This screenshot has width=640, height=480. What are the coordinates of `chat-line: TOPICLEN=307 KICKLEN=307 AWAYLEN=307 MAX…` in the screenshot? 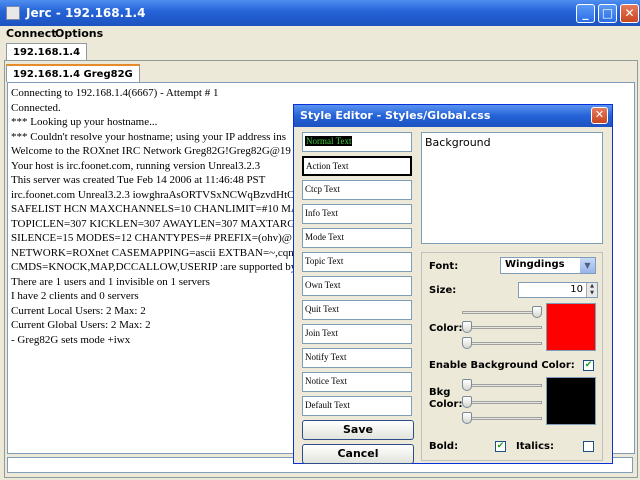 It's located at (153, 223).